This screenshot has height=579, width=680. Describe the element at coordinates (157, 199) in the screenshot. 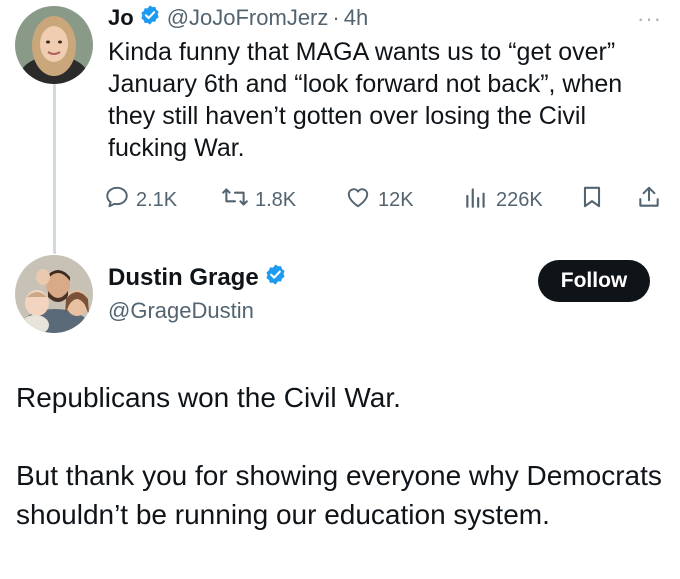

I see `reply-count: 2.1K` at that location.